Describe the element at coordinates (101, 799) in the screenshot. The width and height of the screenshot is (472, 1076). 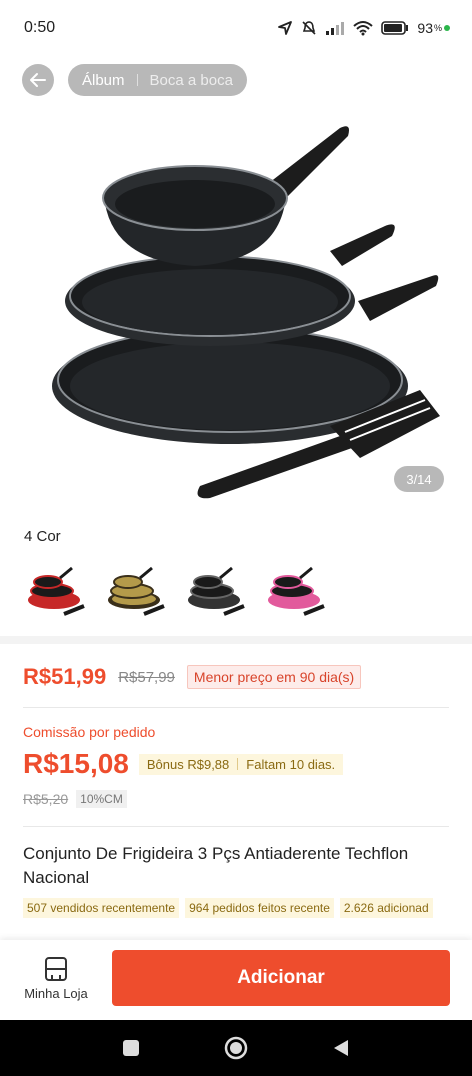
I see `commission-rate-badge: 10%CM` at that location.